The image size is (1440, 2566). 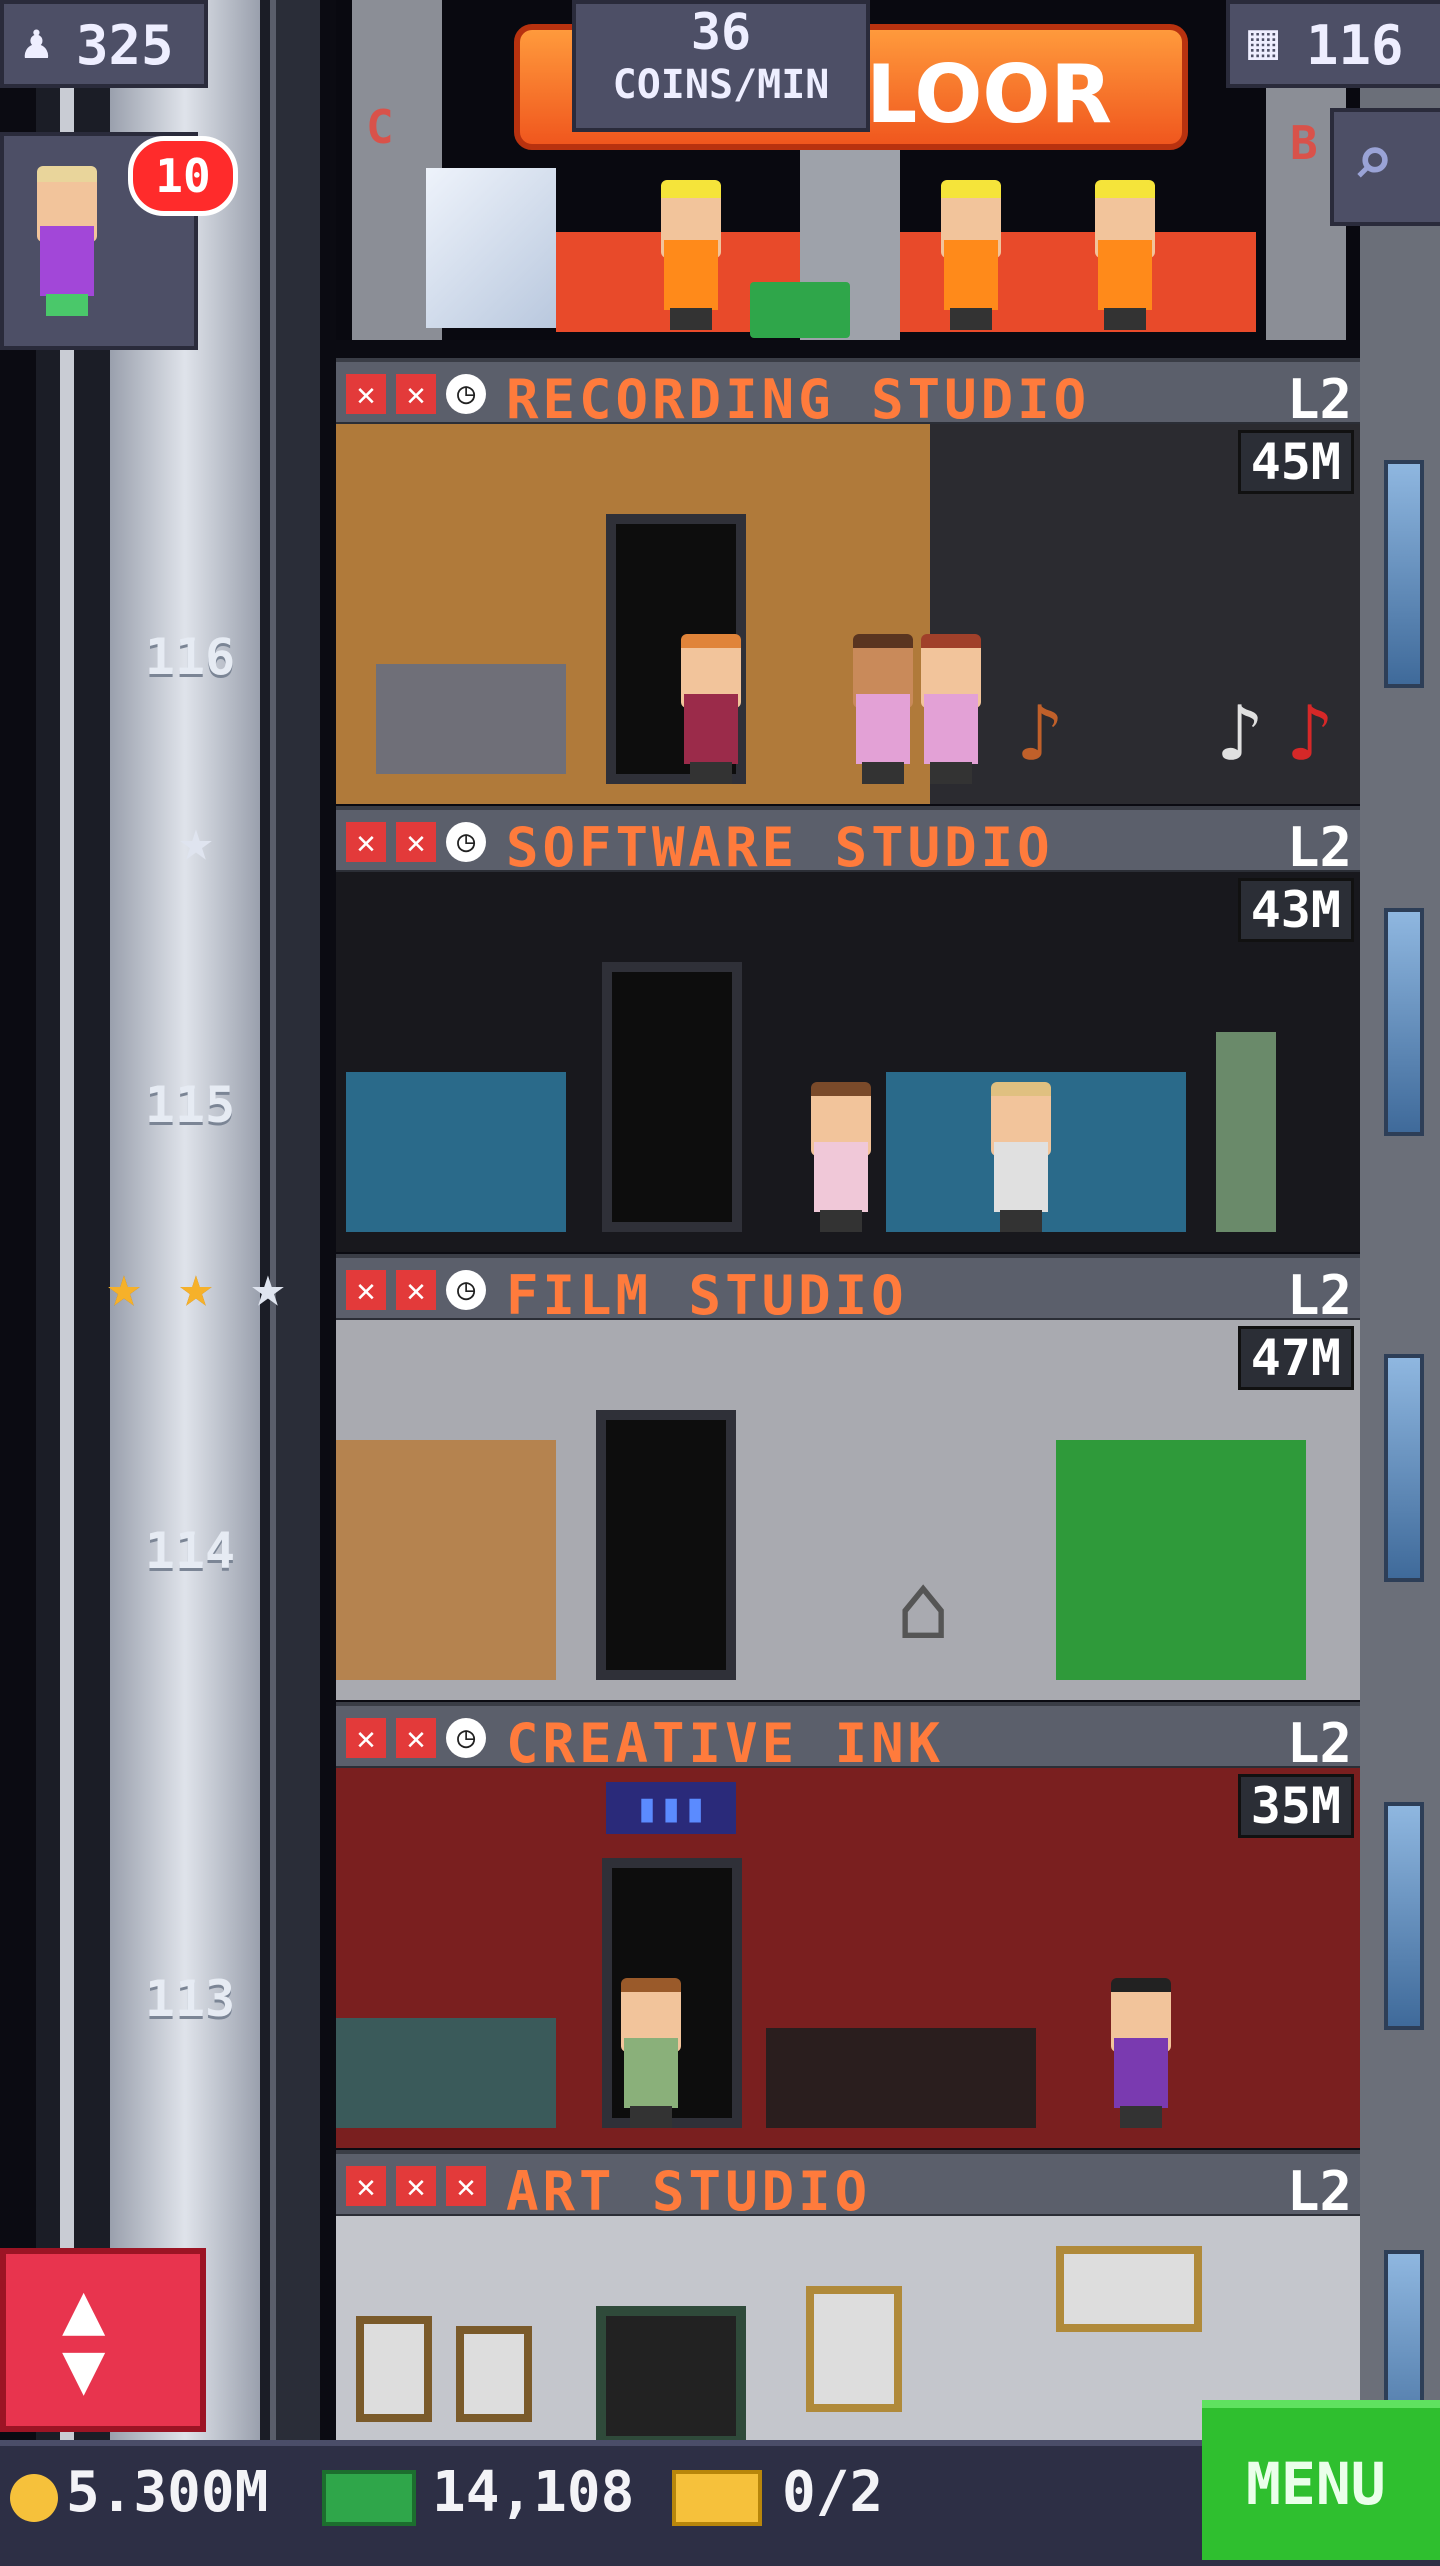 I want to click on floor-interior: ⌂, so click(x=848, y=1510).